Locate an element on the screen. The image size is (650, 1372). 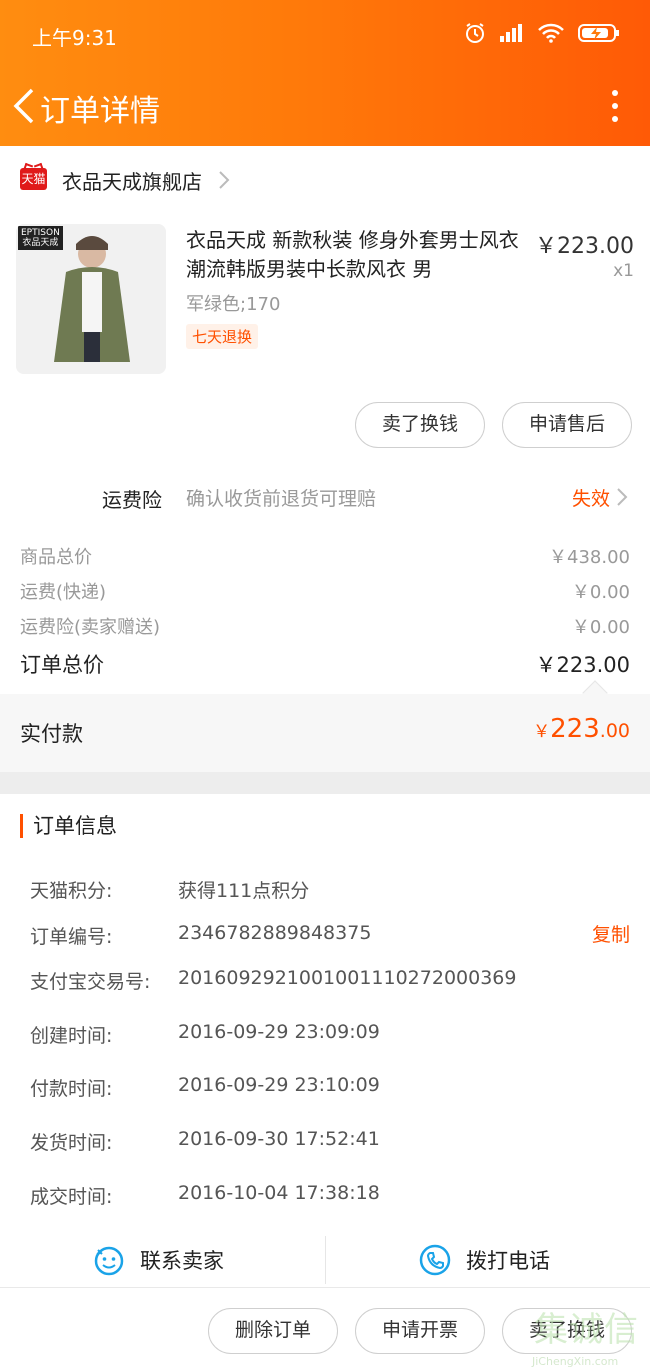
shipping-fee-value: ￥0.00 is located at coordinates (600, 592).